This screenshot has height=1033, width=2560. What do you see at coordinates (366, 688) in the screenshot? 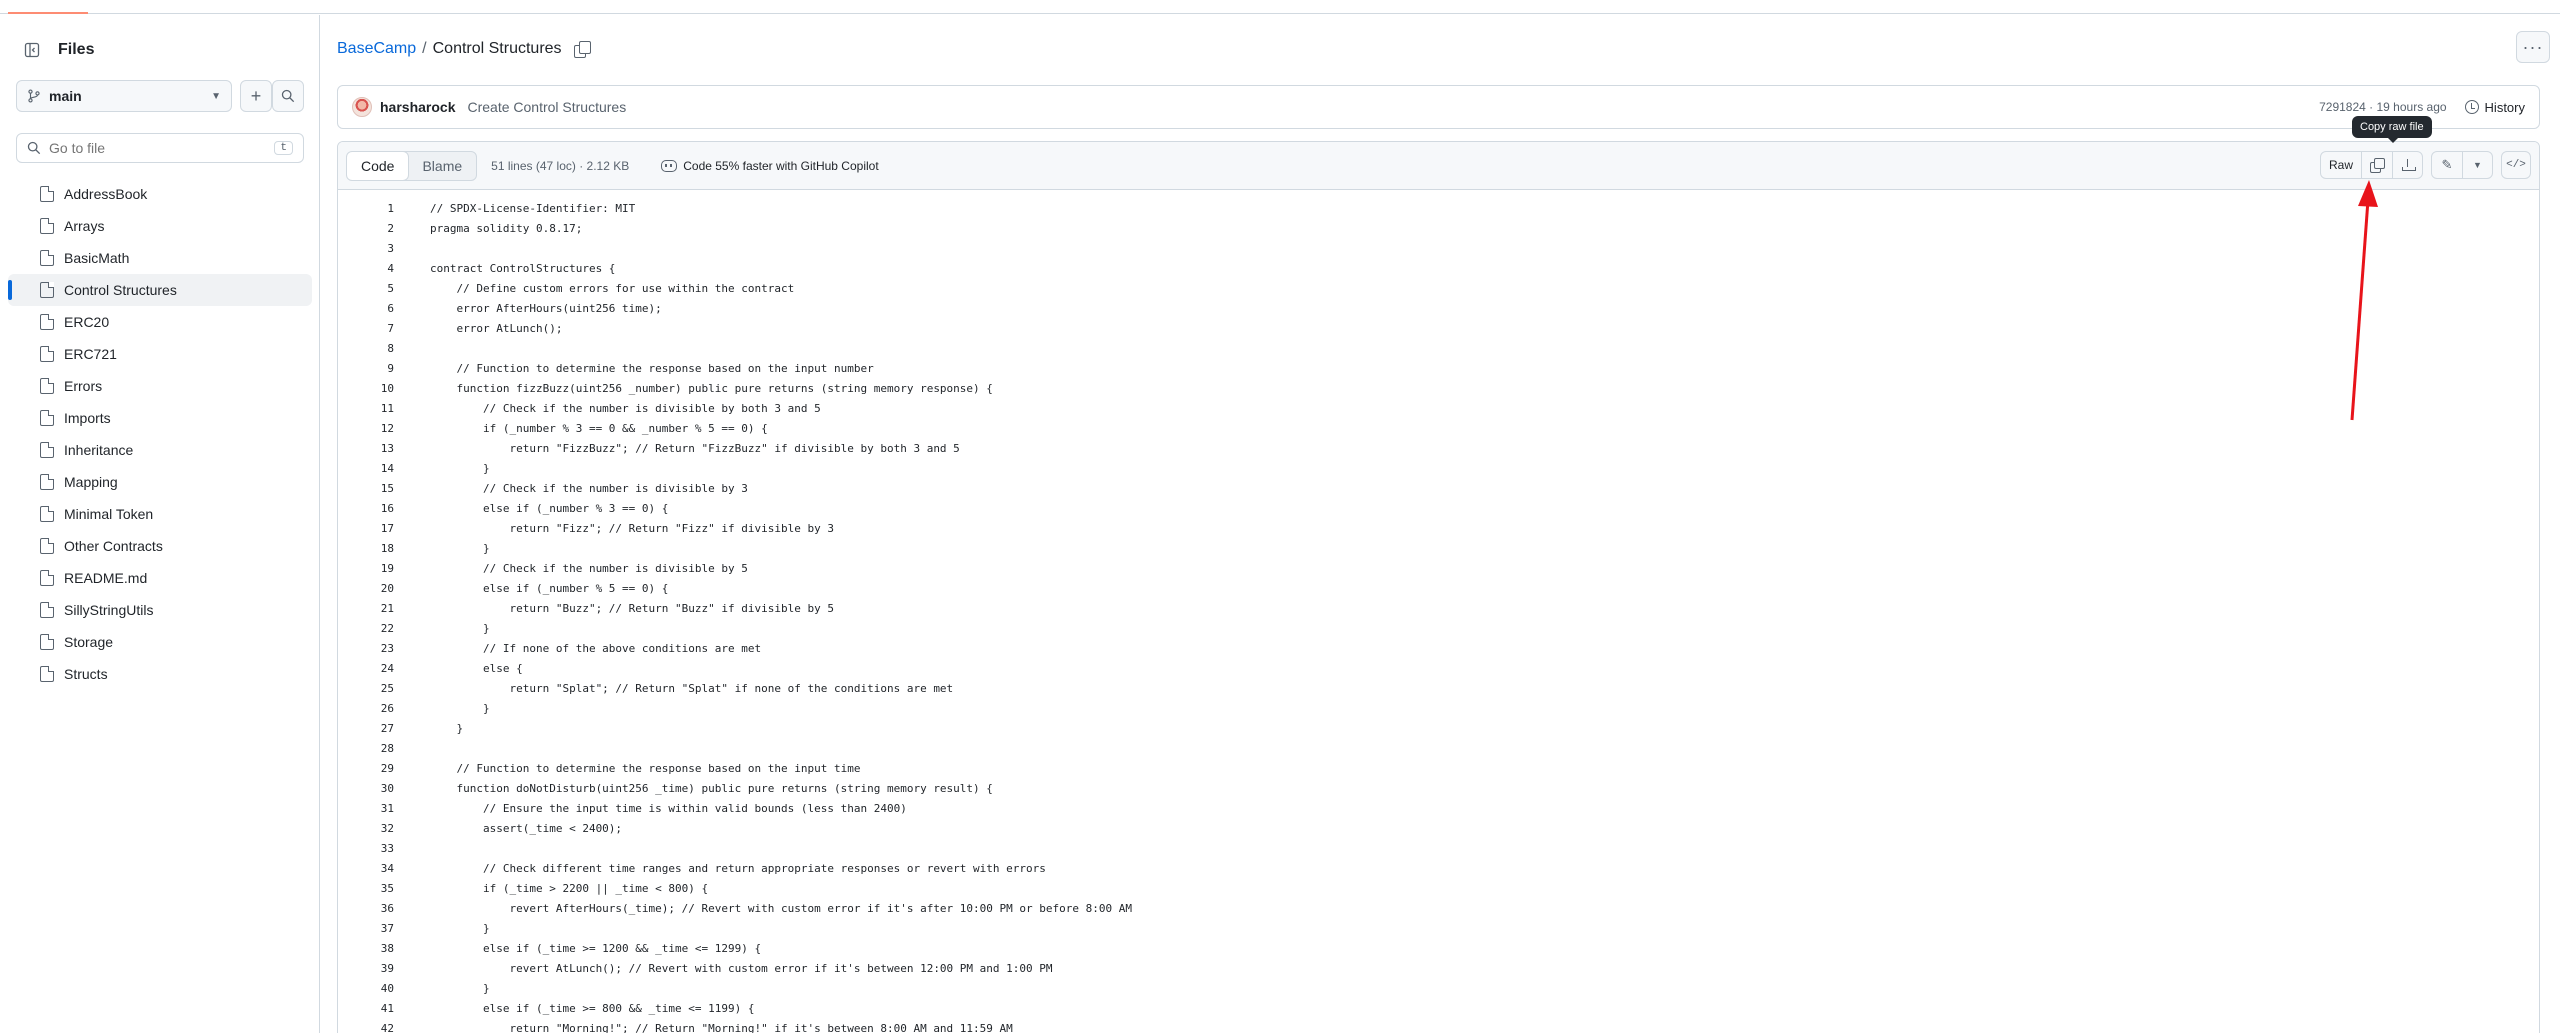
I see `line-number: 25` at bounding box center [366, 688].